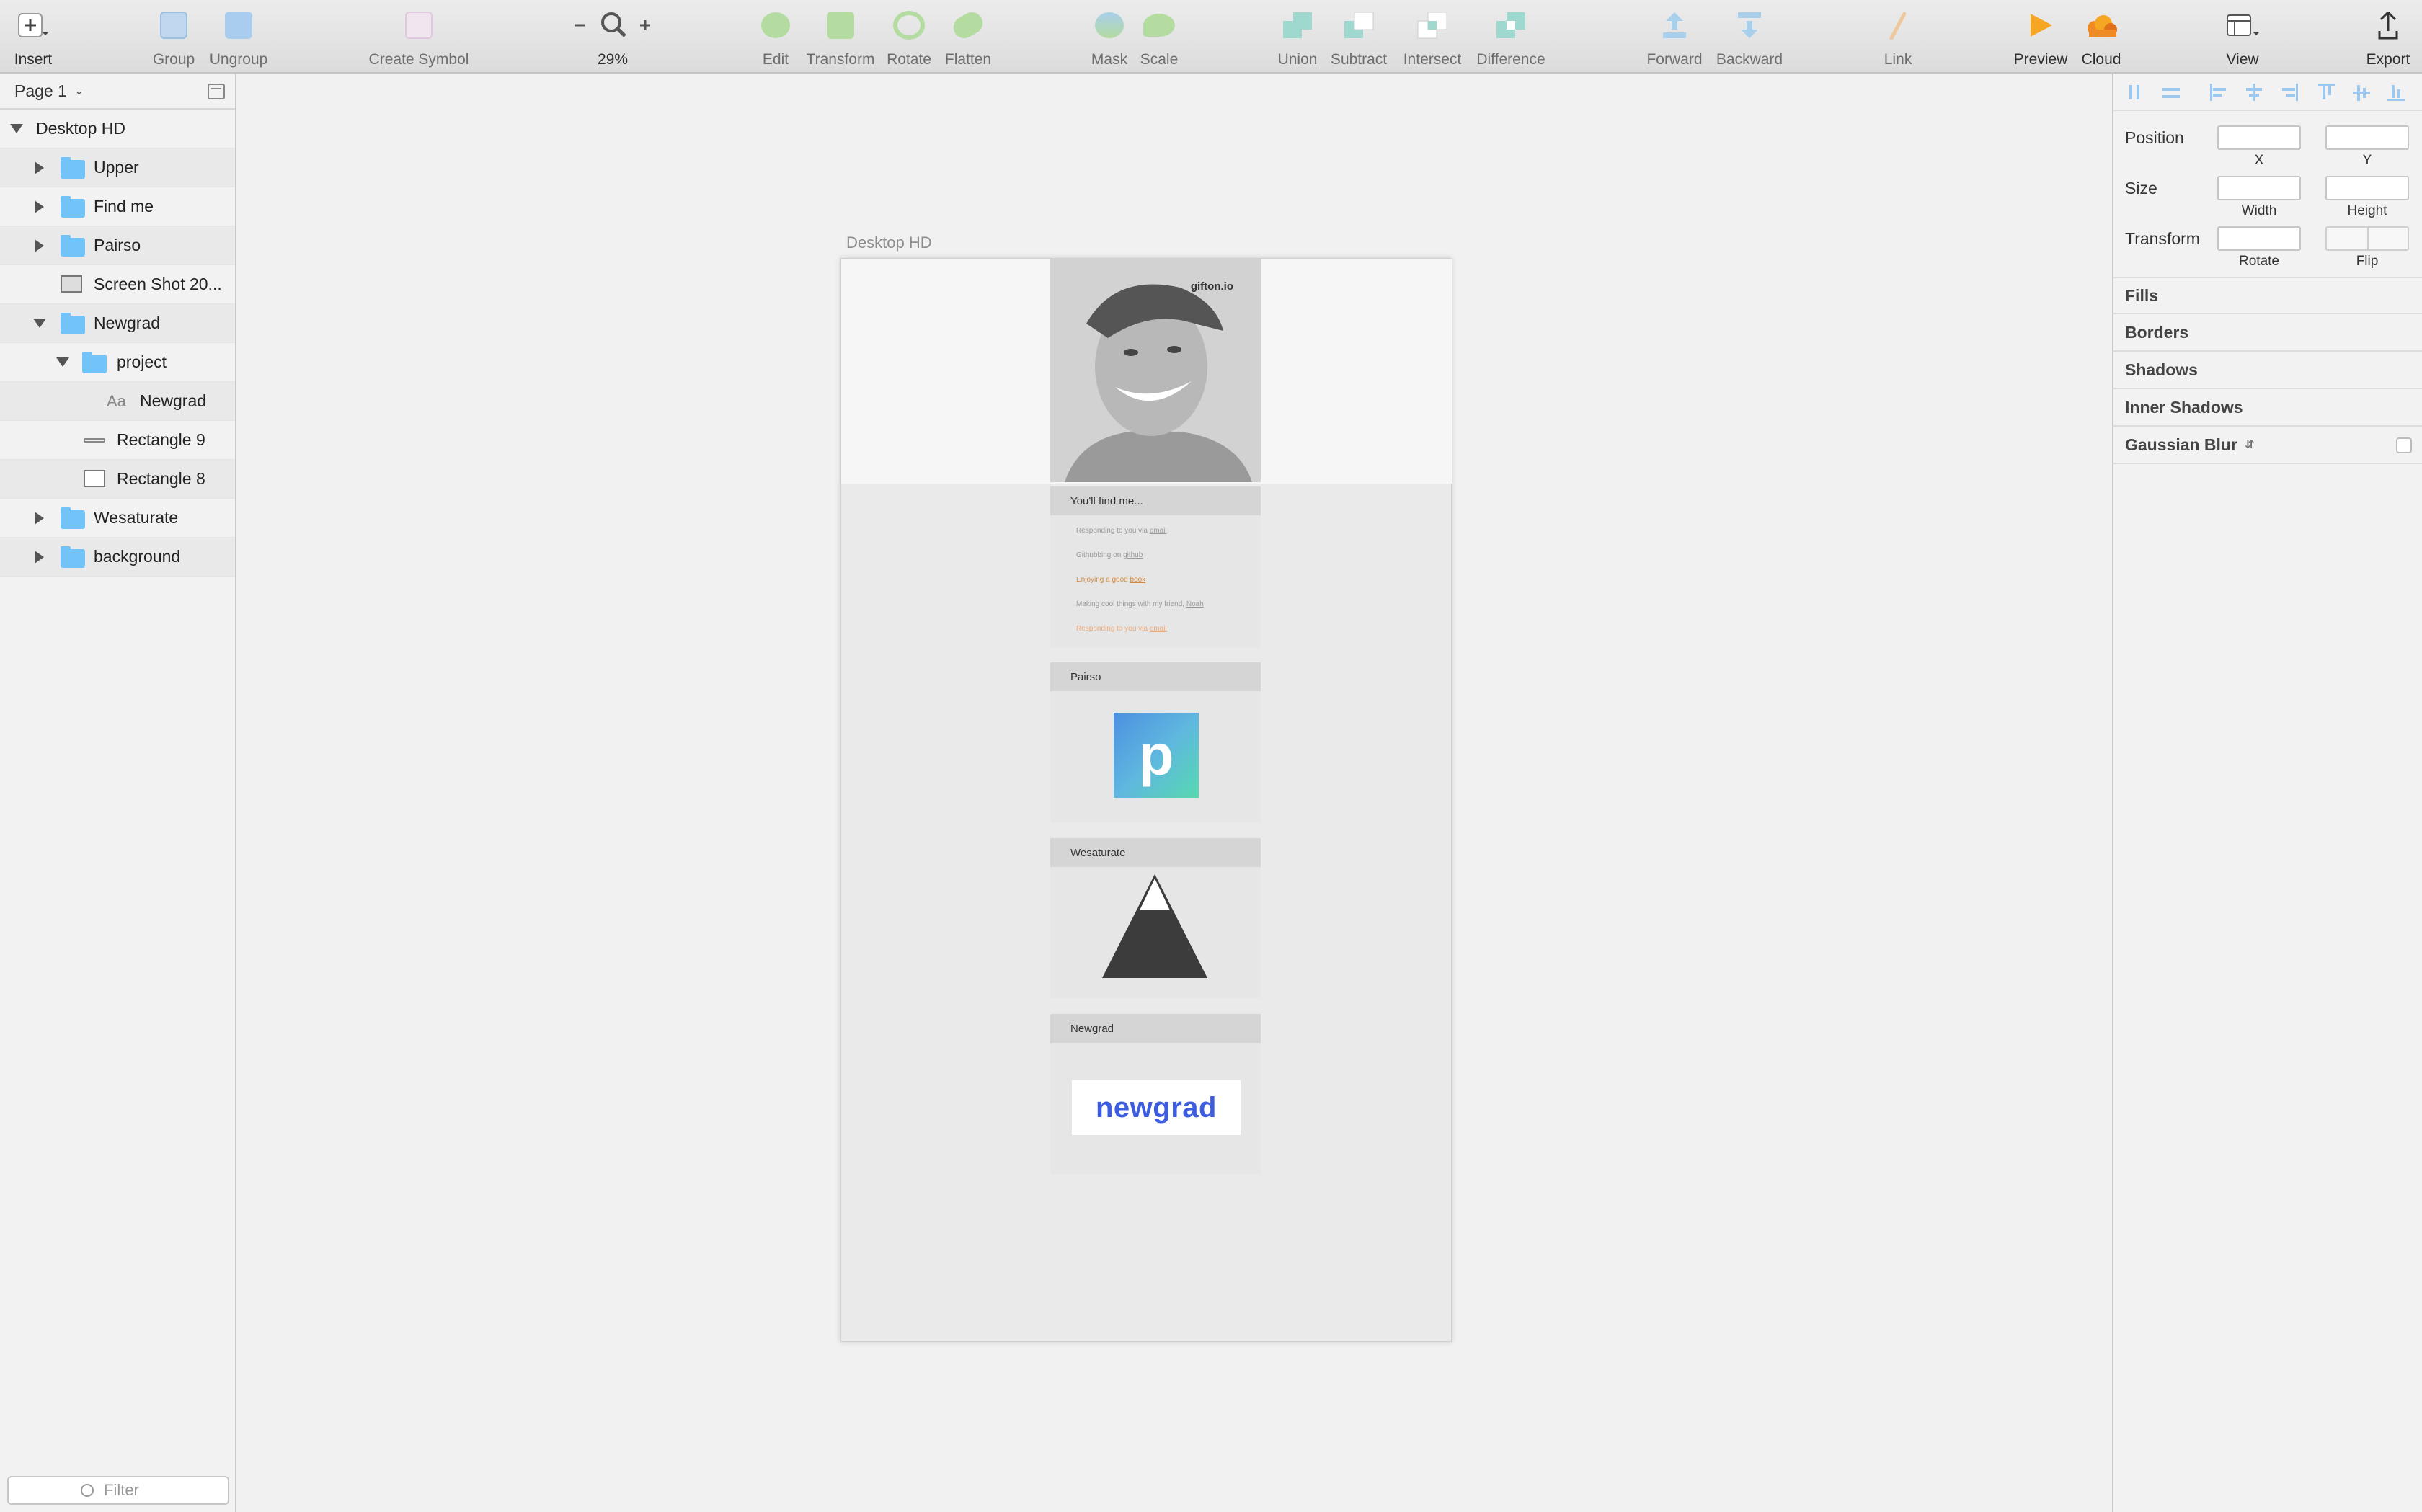 The image size is (2422, 1512). I want to click on rectangle-shape-icon, so click(94, 479).